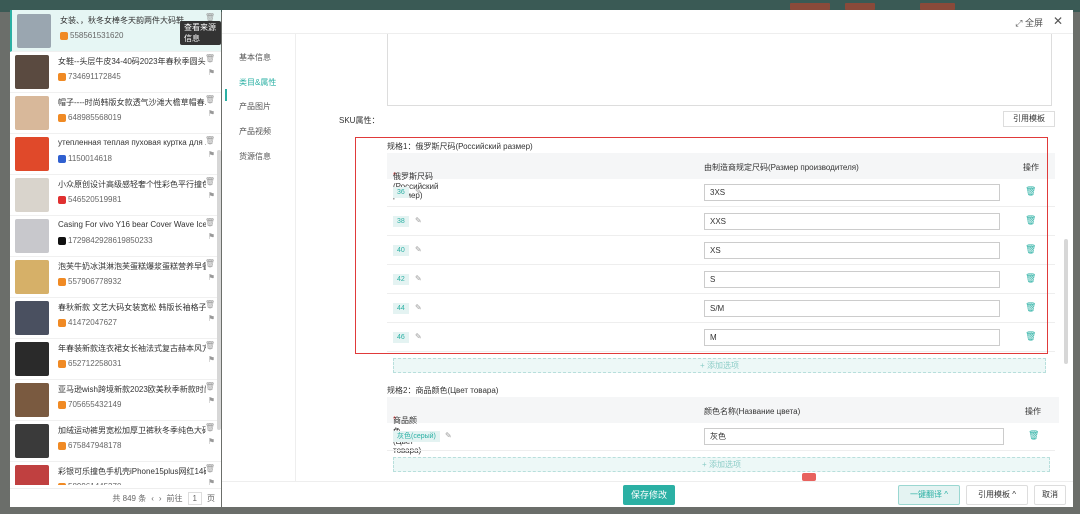 The image size is (1080, 514). I want to click on fullscreen-button: ⤢ 全屏, so click(1029, 22).